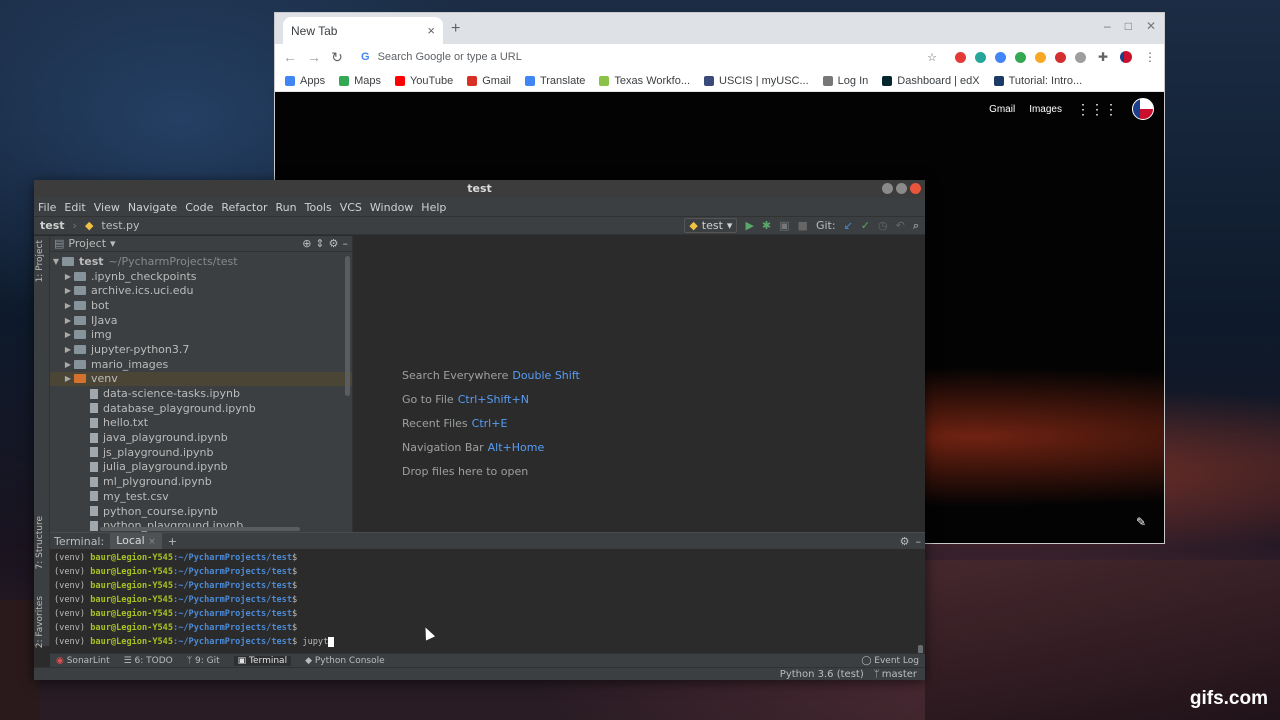 Image resolution: width=1280 pixels, height=720 pixels. I want to click on git-branch-status: master, so click(899, 674).